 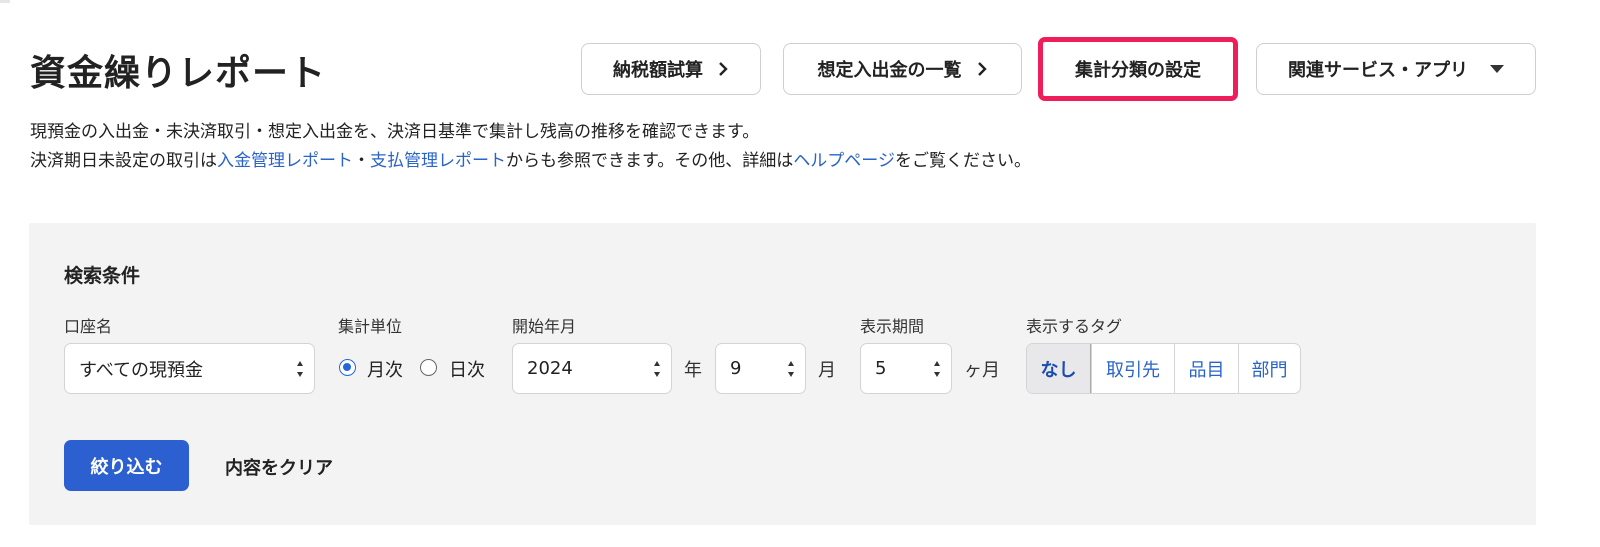 What do you see at coordinates (1269, 368) in the screenshot?
I see `tag-option-department: 部門` at bounding box center [1269, 368].